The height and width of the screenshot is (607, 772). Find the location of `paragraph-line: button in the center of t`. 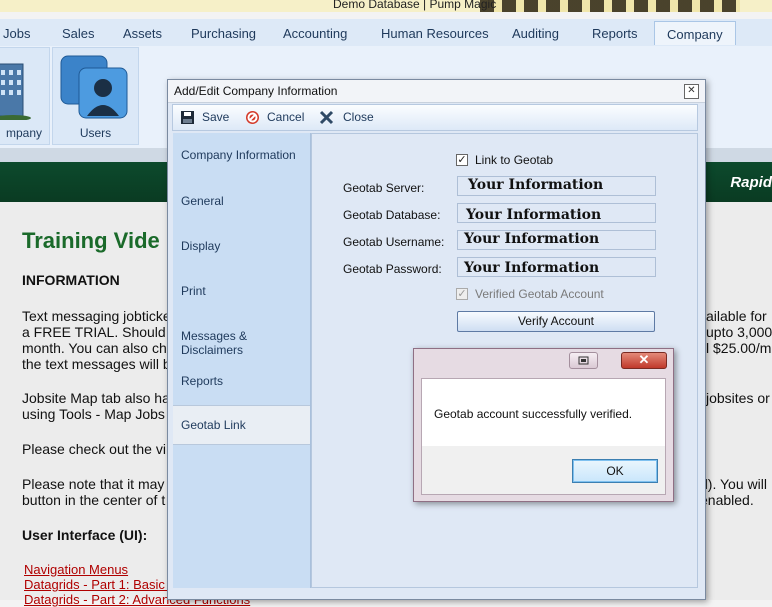

paragraph-line: button in the center of t is located at coordinates (94, 500).